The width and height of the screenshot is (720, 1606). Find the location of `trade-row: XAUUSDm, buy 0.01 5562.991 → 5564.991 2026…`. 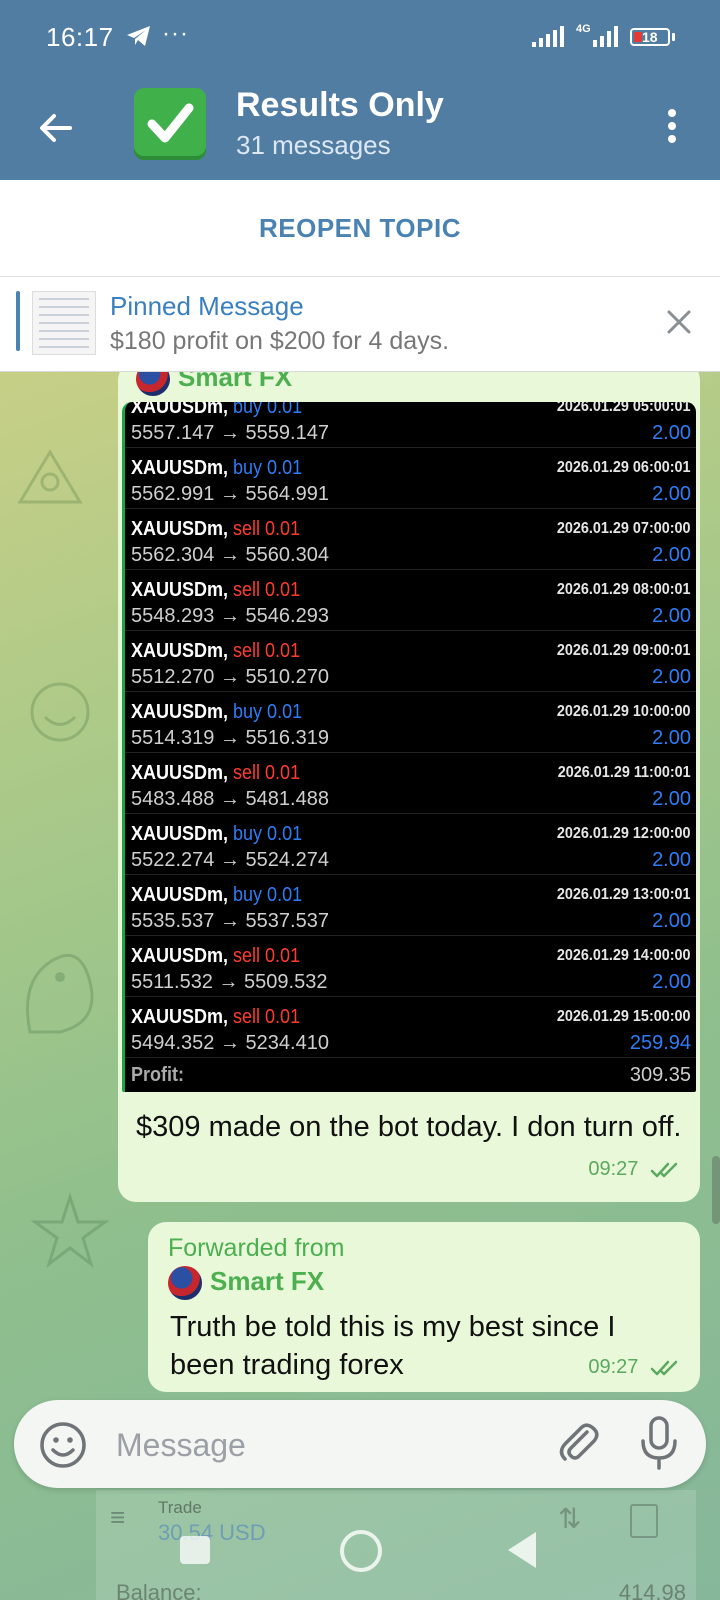

trade-row: XAUUSDm, buy 0.01 5562.991 → 5564.991 2026… is located at coordinates (410, 478).